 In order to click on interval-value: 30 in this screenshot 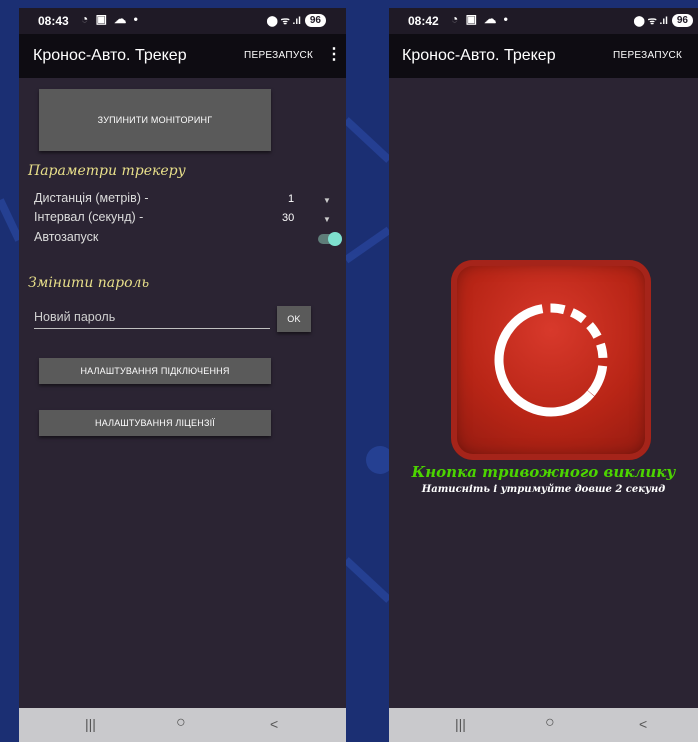, I will do `click(288, 218)`.